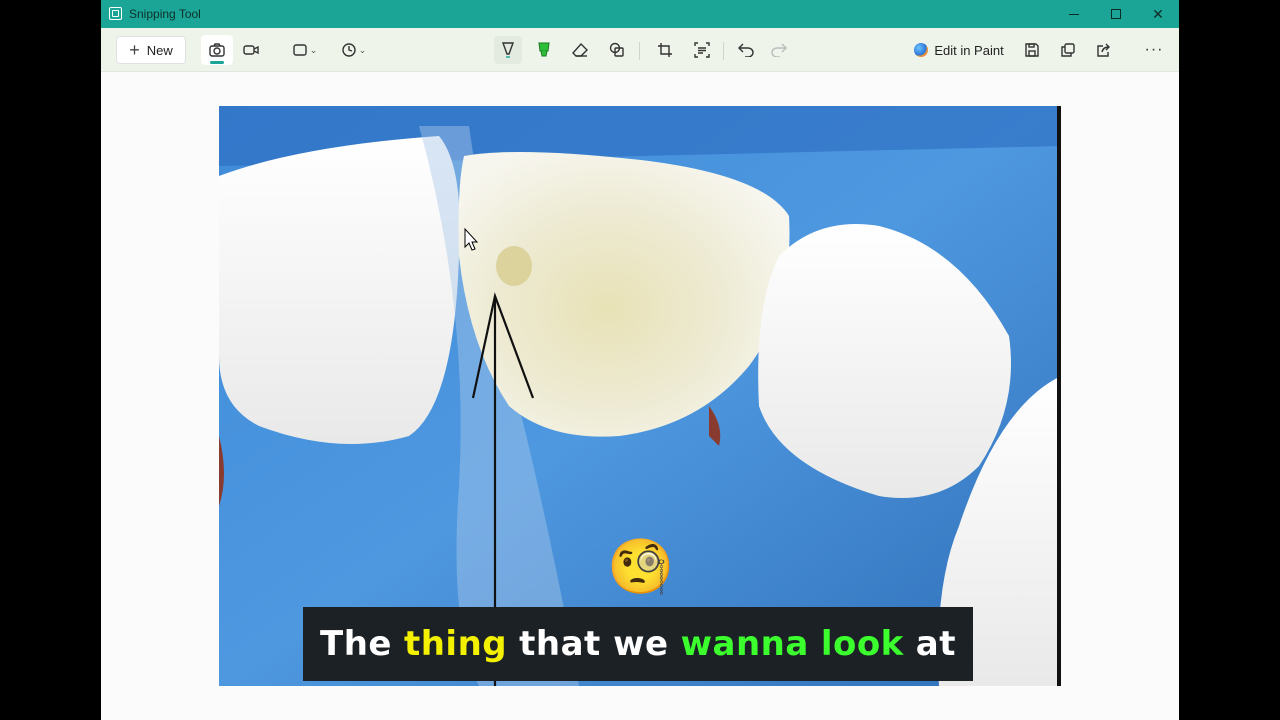  Describe the element at coordinates (349, 50) in the screenshot. I see `timer-icon` at that location.